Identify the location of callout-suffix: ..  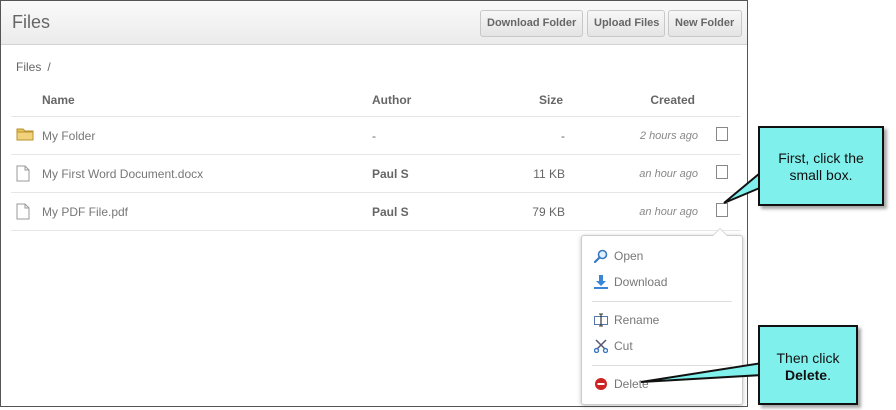
(829, 375).